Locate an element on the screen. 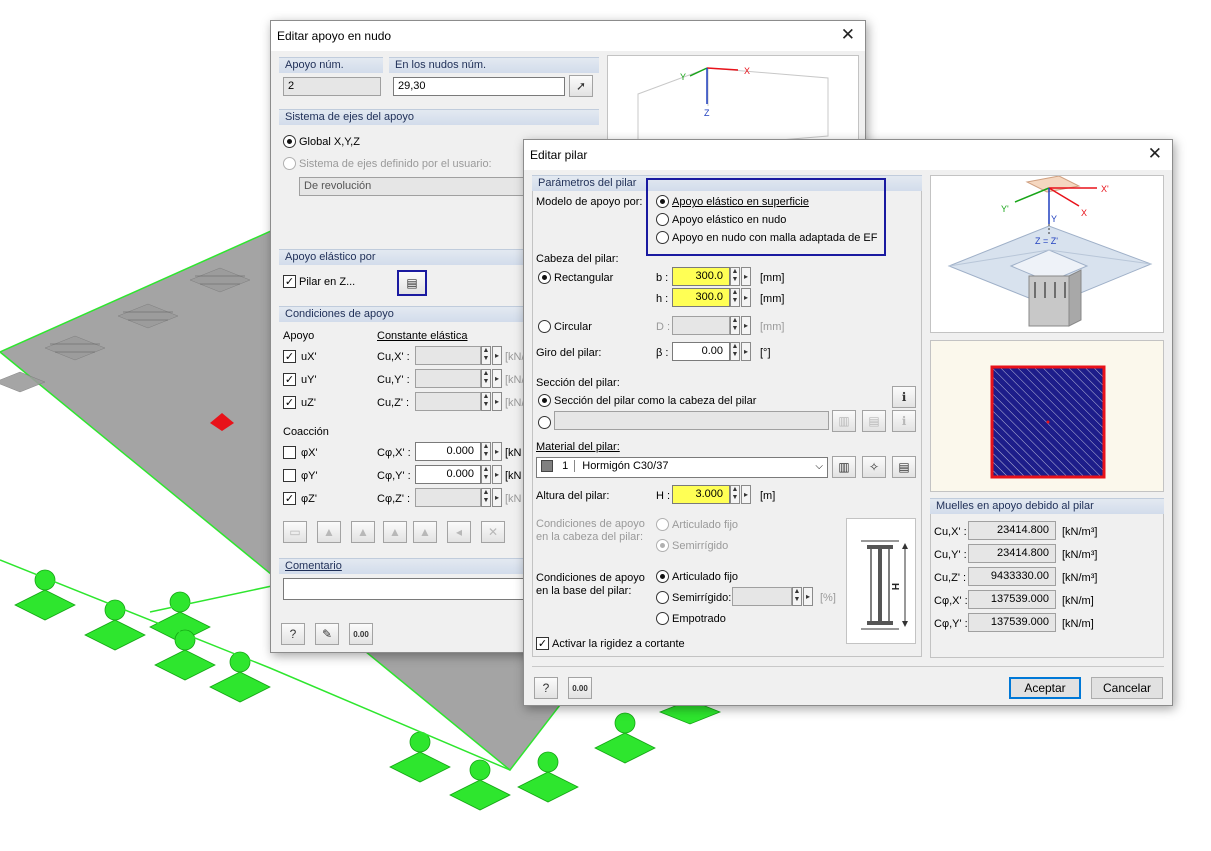 The image size is (1211, 851). spring-cux-label: Cu,X' : is located at coordinates (950, 532).